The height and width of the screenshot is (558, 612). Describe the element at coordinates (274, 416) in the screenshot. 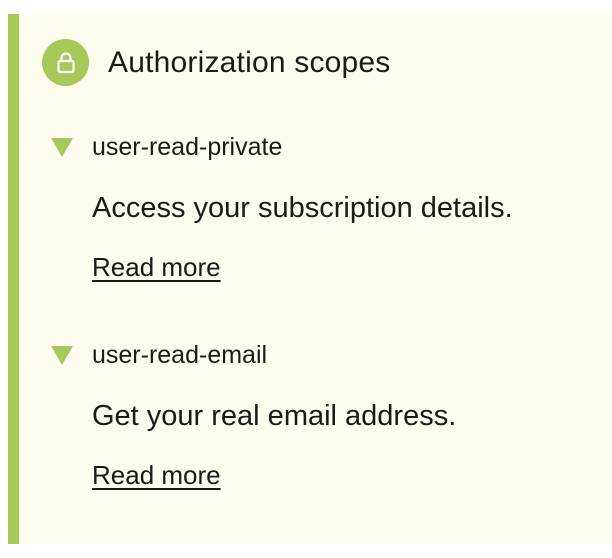

I see `scope-description: Get your real email address.` at that location.